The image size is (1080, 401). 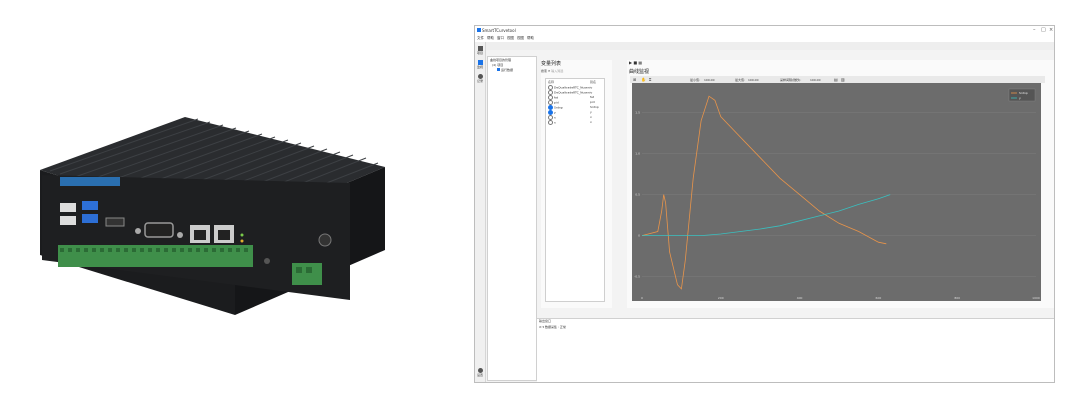 What do you see at coordinates (556, 102) in the screenshot?
I see `variable-name: pid` at bounding box center [556, 102].